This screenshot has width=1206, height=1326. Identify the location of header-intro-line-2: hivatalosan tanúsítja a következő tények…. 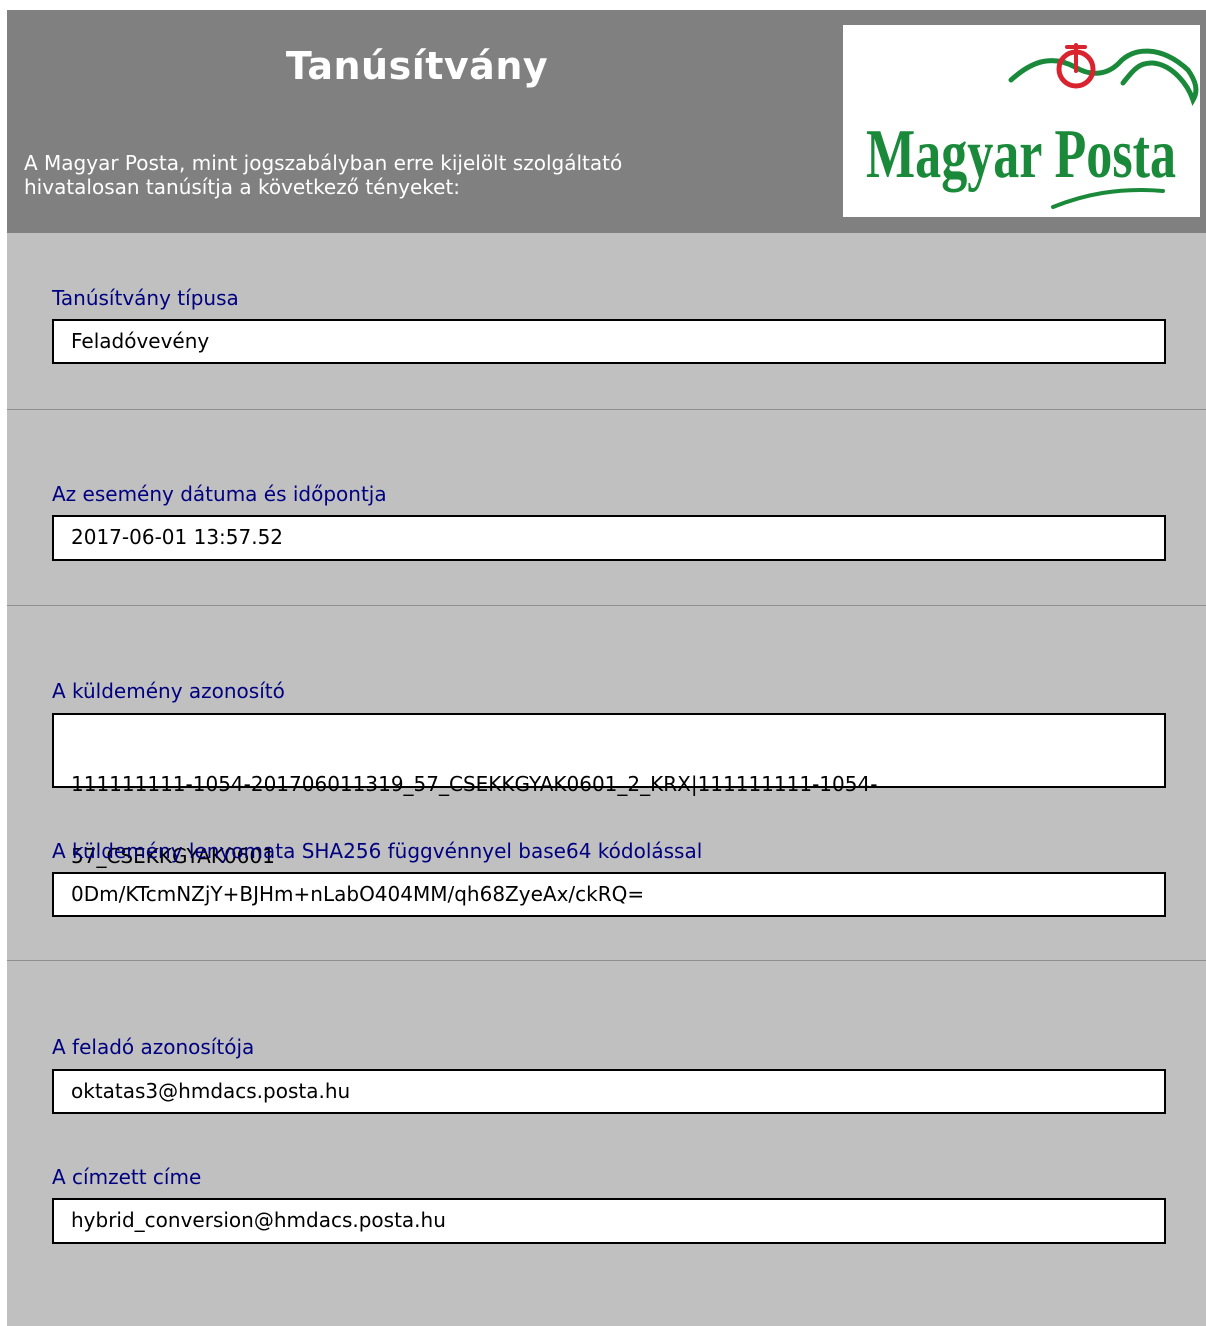
(242, 187).